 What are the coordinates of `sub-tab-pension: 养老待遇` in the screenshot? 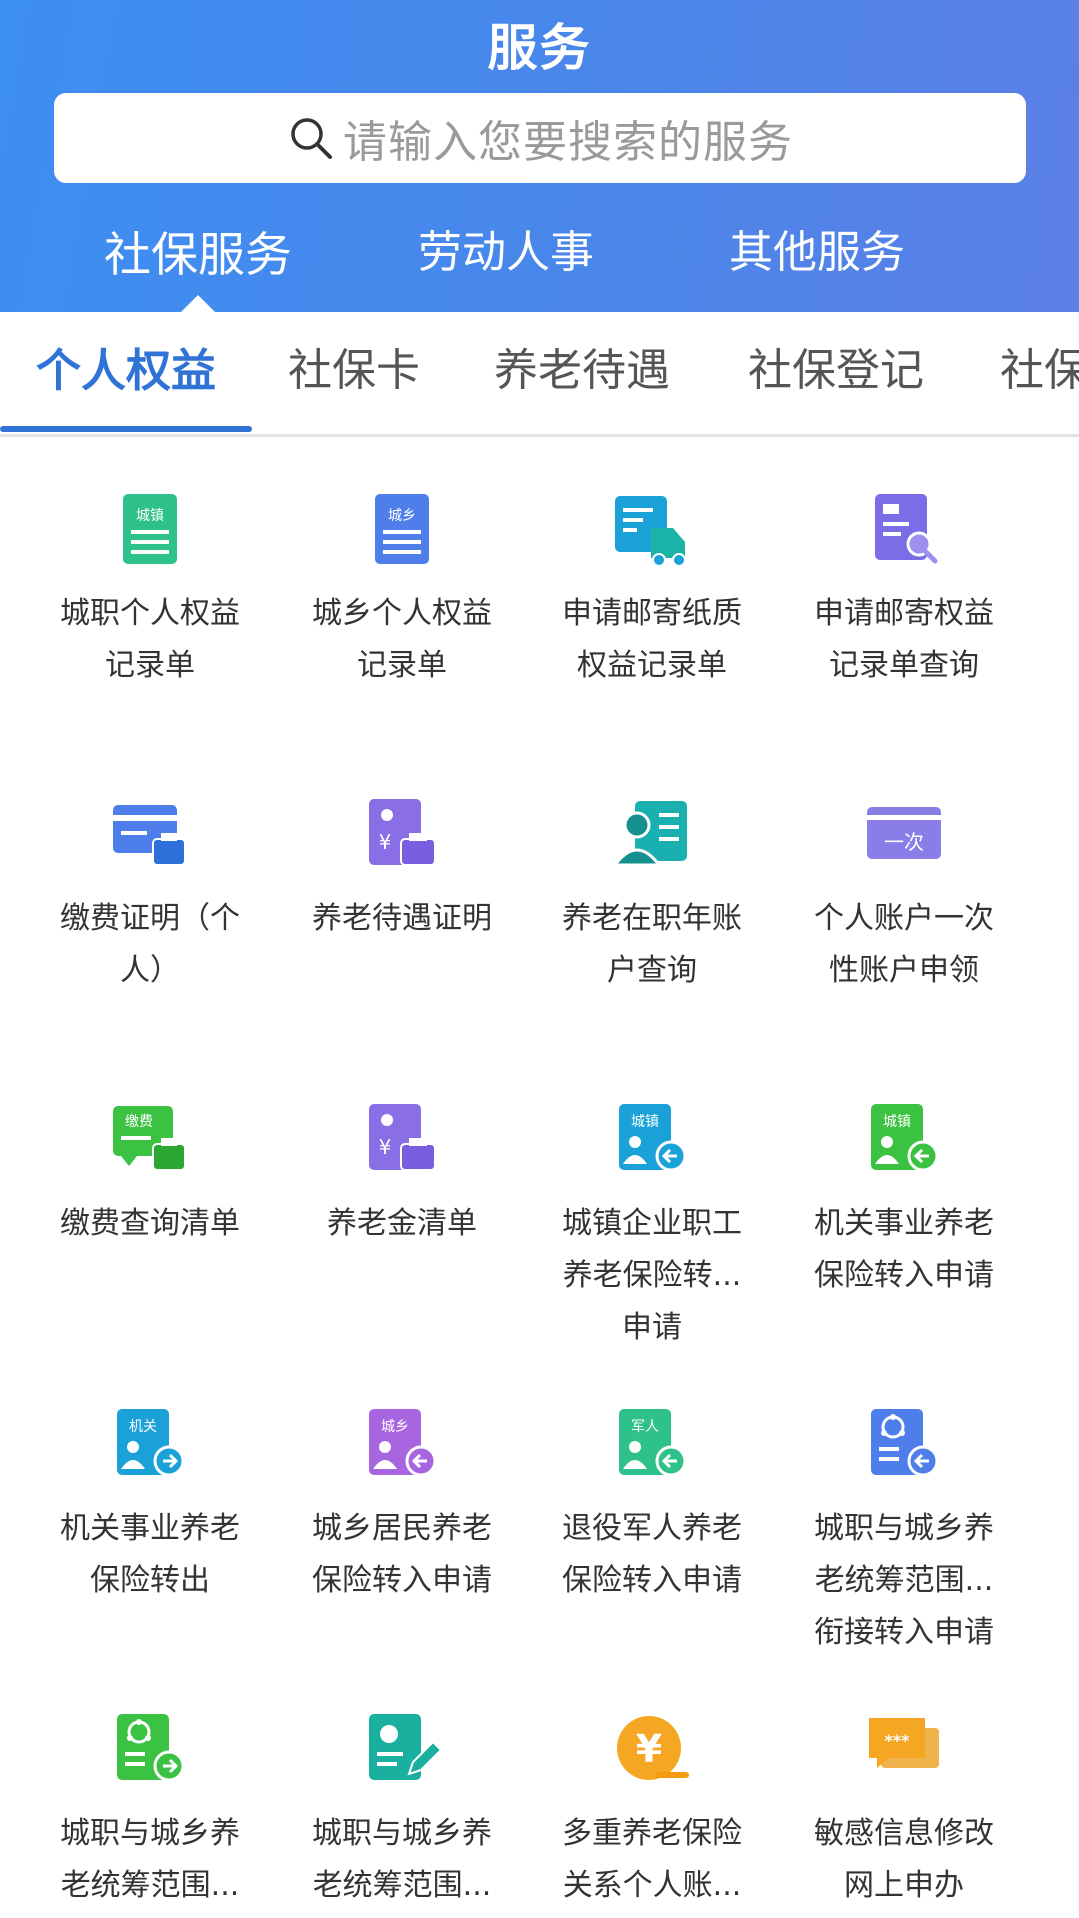 It's located at (582, 366).